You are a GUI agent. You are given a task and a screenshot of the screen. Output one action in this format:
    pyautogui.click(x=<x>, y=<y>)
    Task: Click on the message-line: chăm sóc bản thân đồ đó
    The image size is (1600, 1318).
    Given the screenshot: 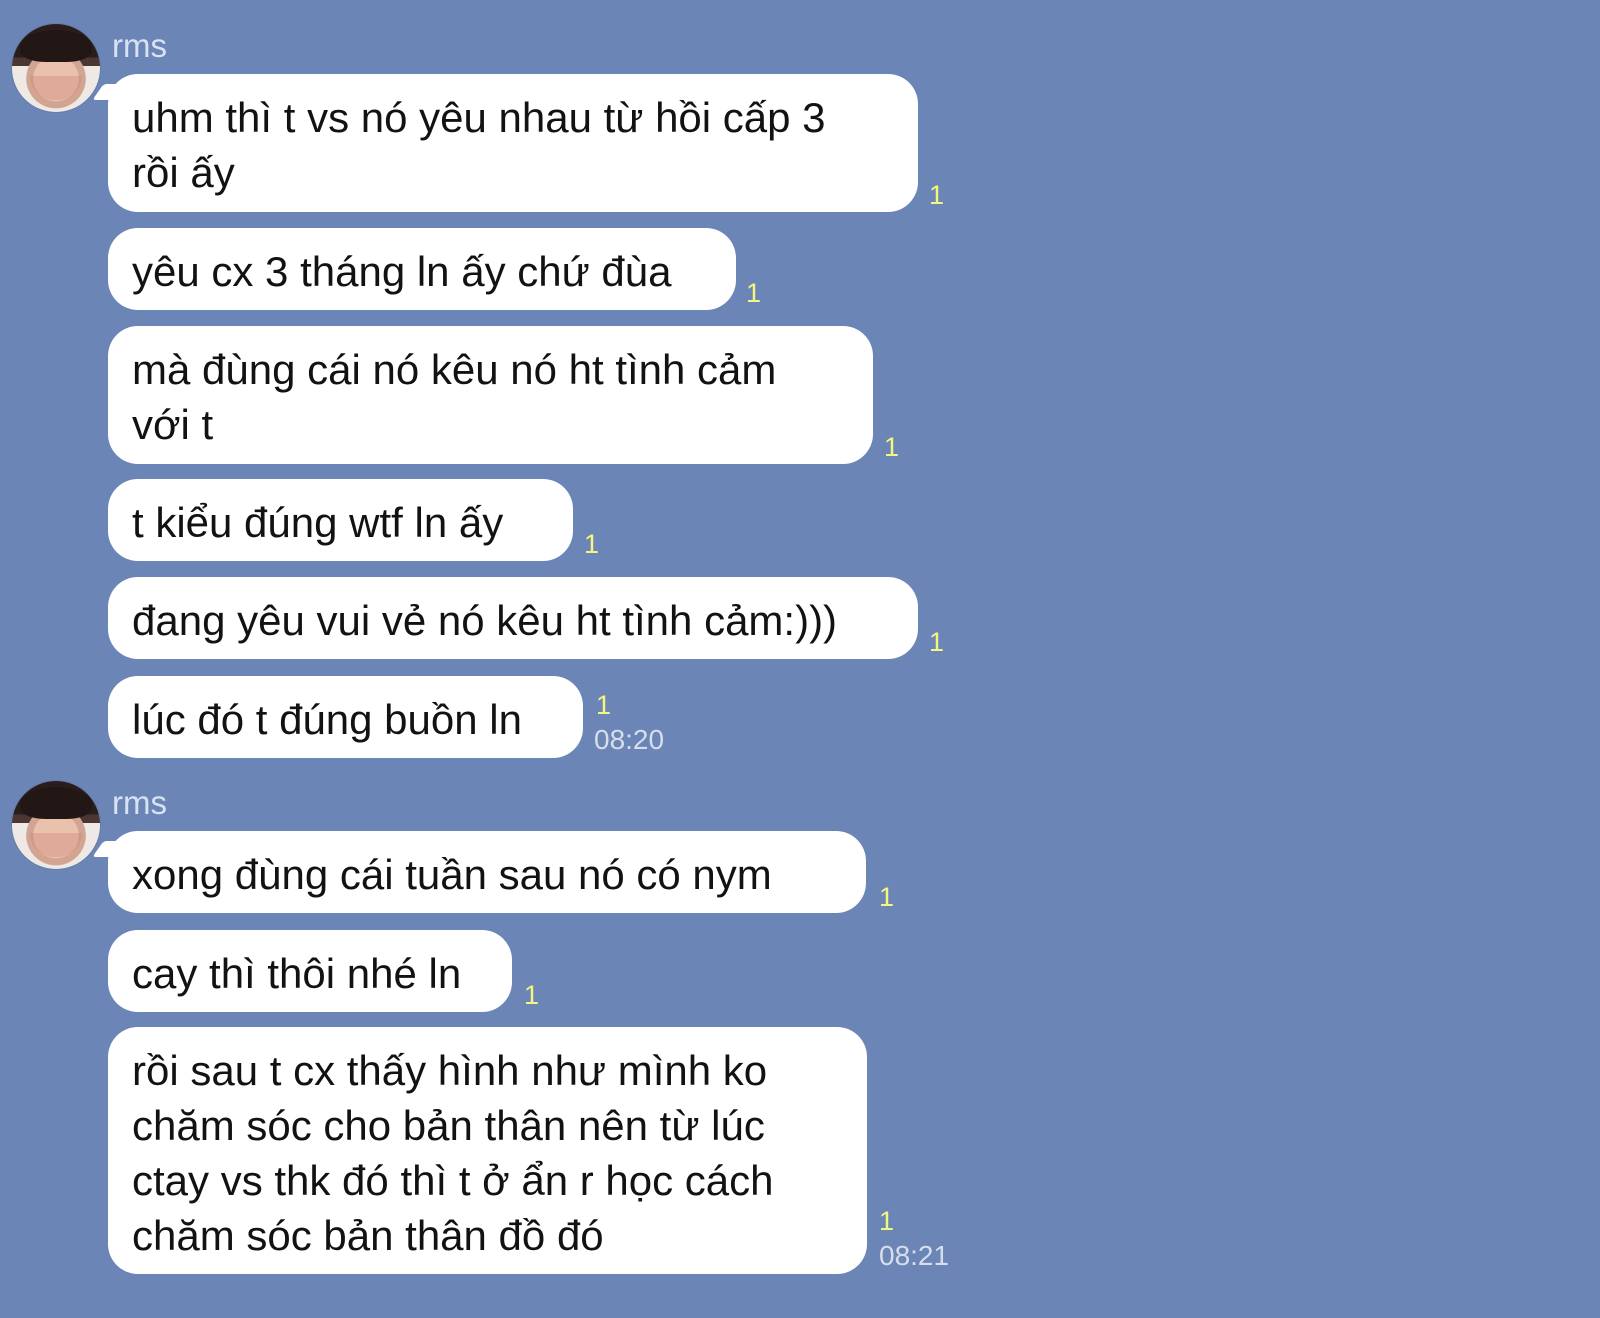 What is the action you would take?
    pyautogui.click(x=368, y=1235)
    